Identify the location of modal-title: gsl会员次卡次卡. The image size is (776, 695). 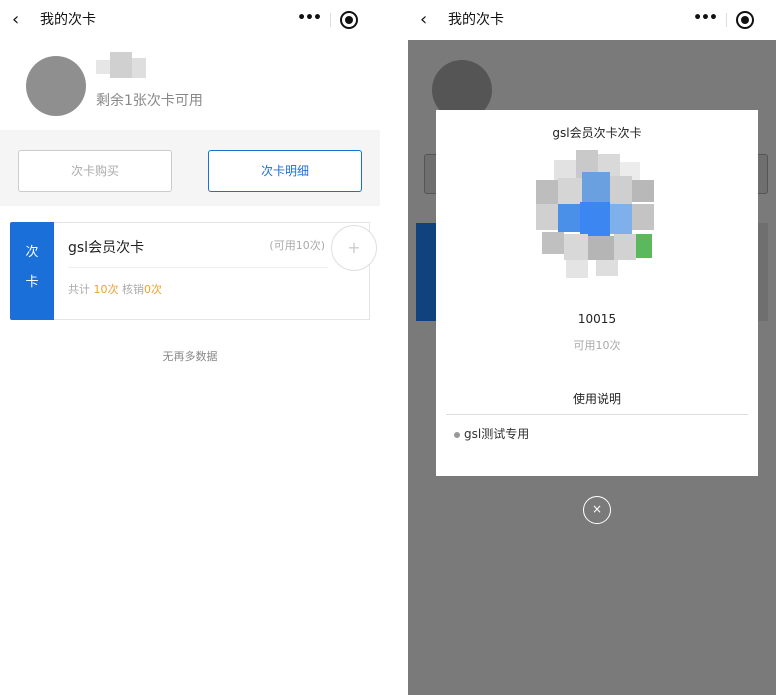
(597, 133).